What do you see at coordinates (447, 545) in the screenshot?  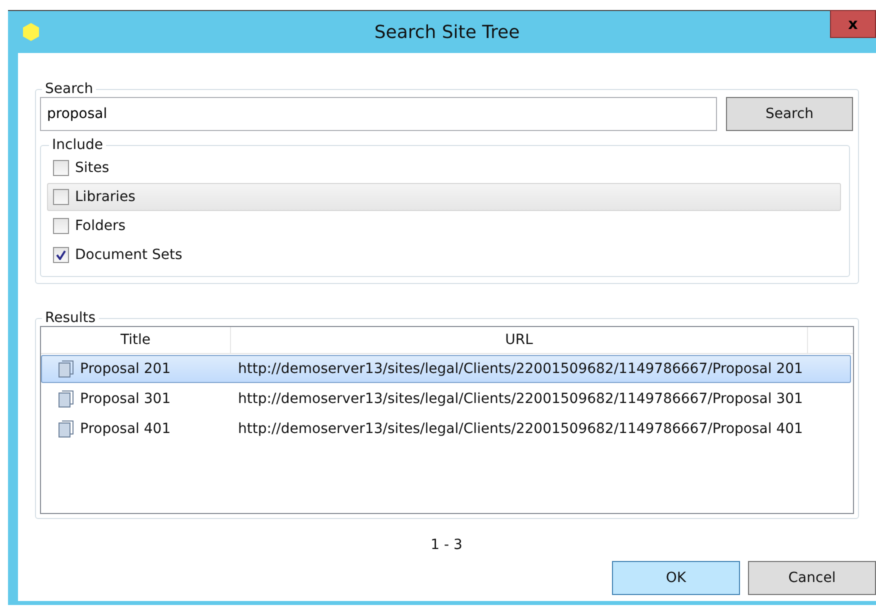 I see `result-count: 1 - 3` at bounding box center [447, 545].